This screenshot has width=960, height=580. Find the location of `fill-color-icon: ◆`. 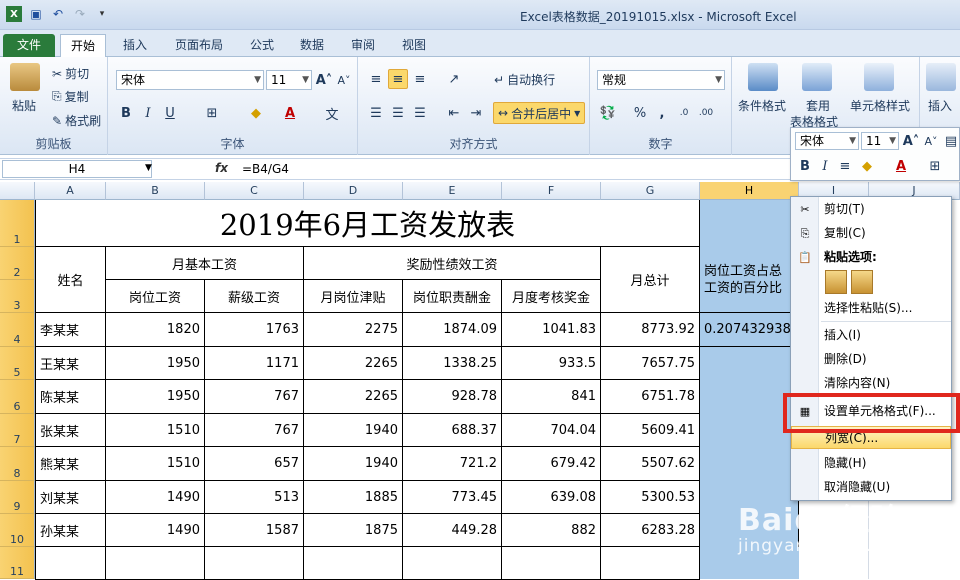

fill-color-icon: ◆ is located at coordinates (256, 113).